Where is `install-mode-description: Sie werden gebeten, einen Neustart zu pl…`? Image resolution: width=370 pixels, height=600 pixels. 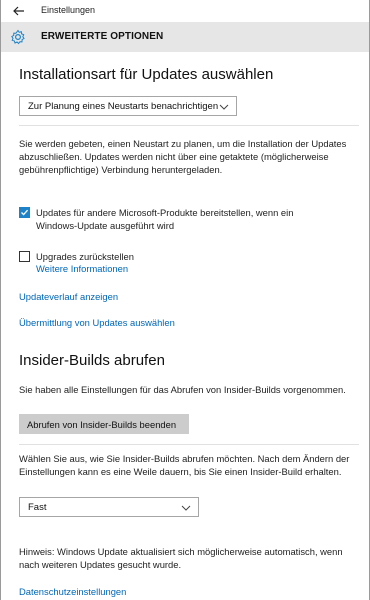
install-mode-description: Sie werden gebeten, einen Neustart zu pl… is located at coordinates (183, 156).